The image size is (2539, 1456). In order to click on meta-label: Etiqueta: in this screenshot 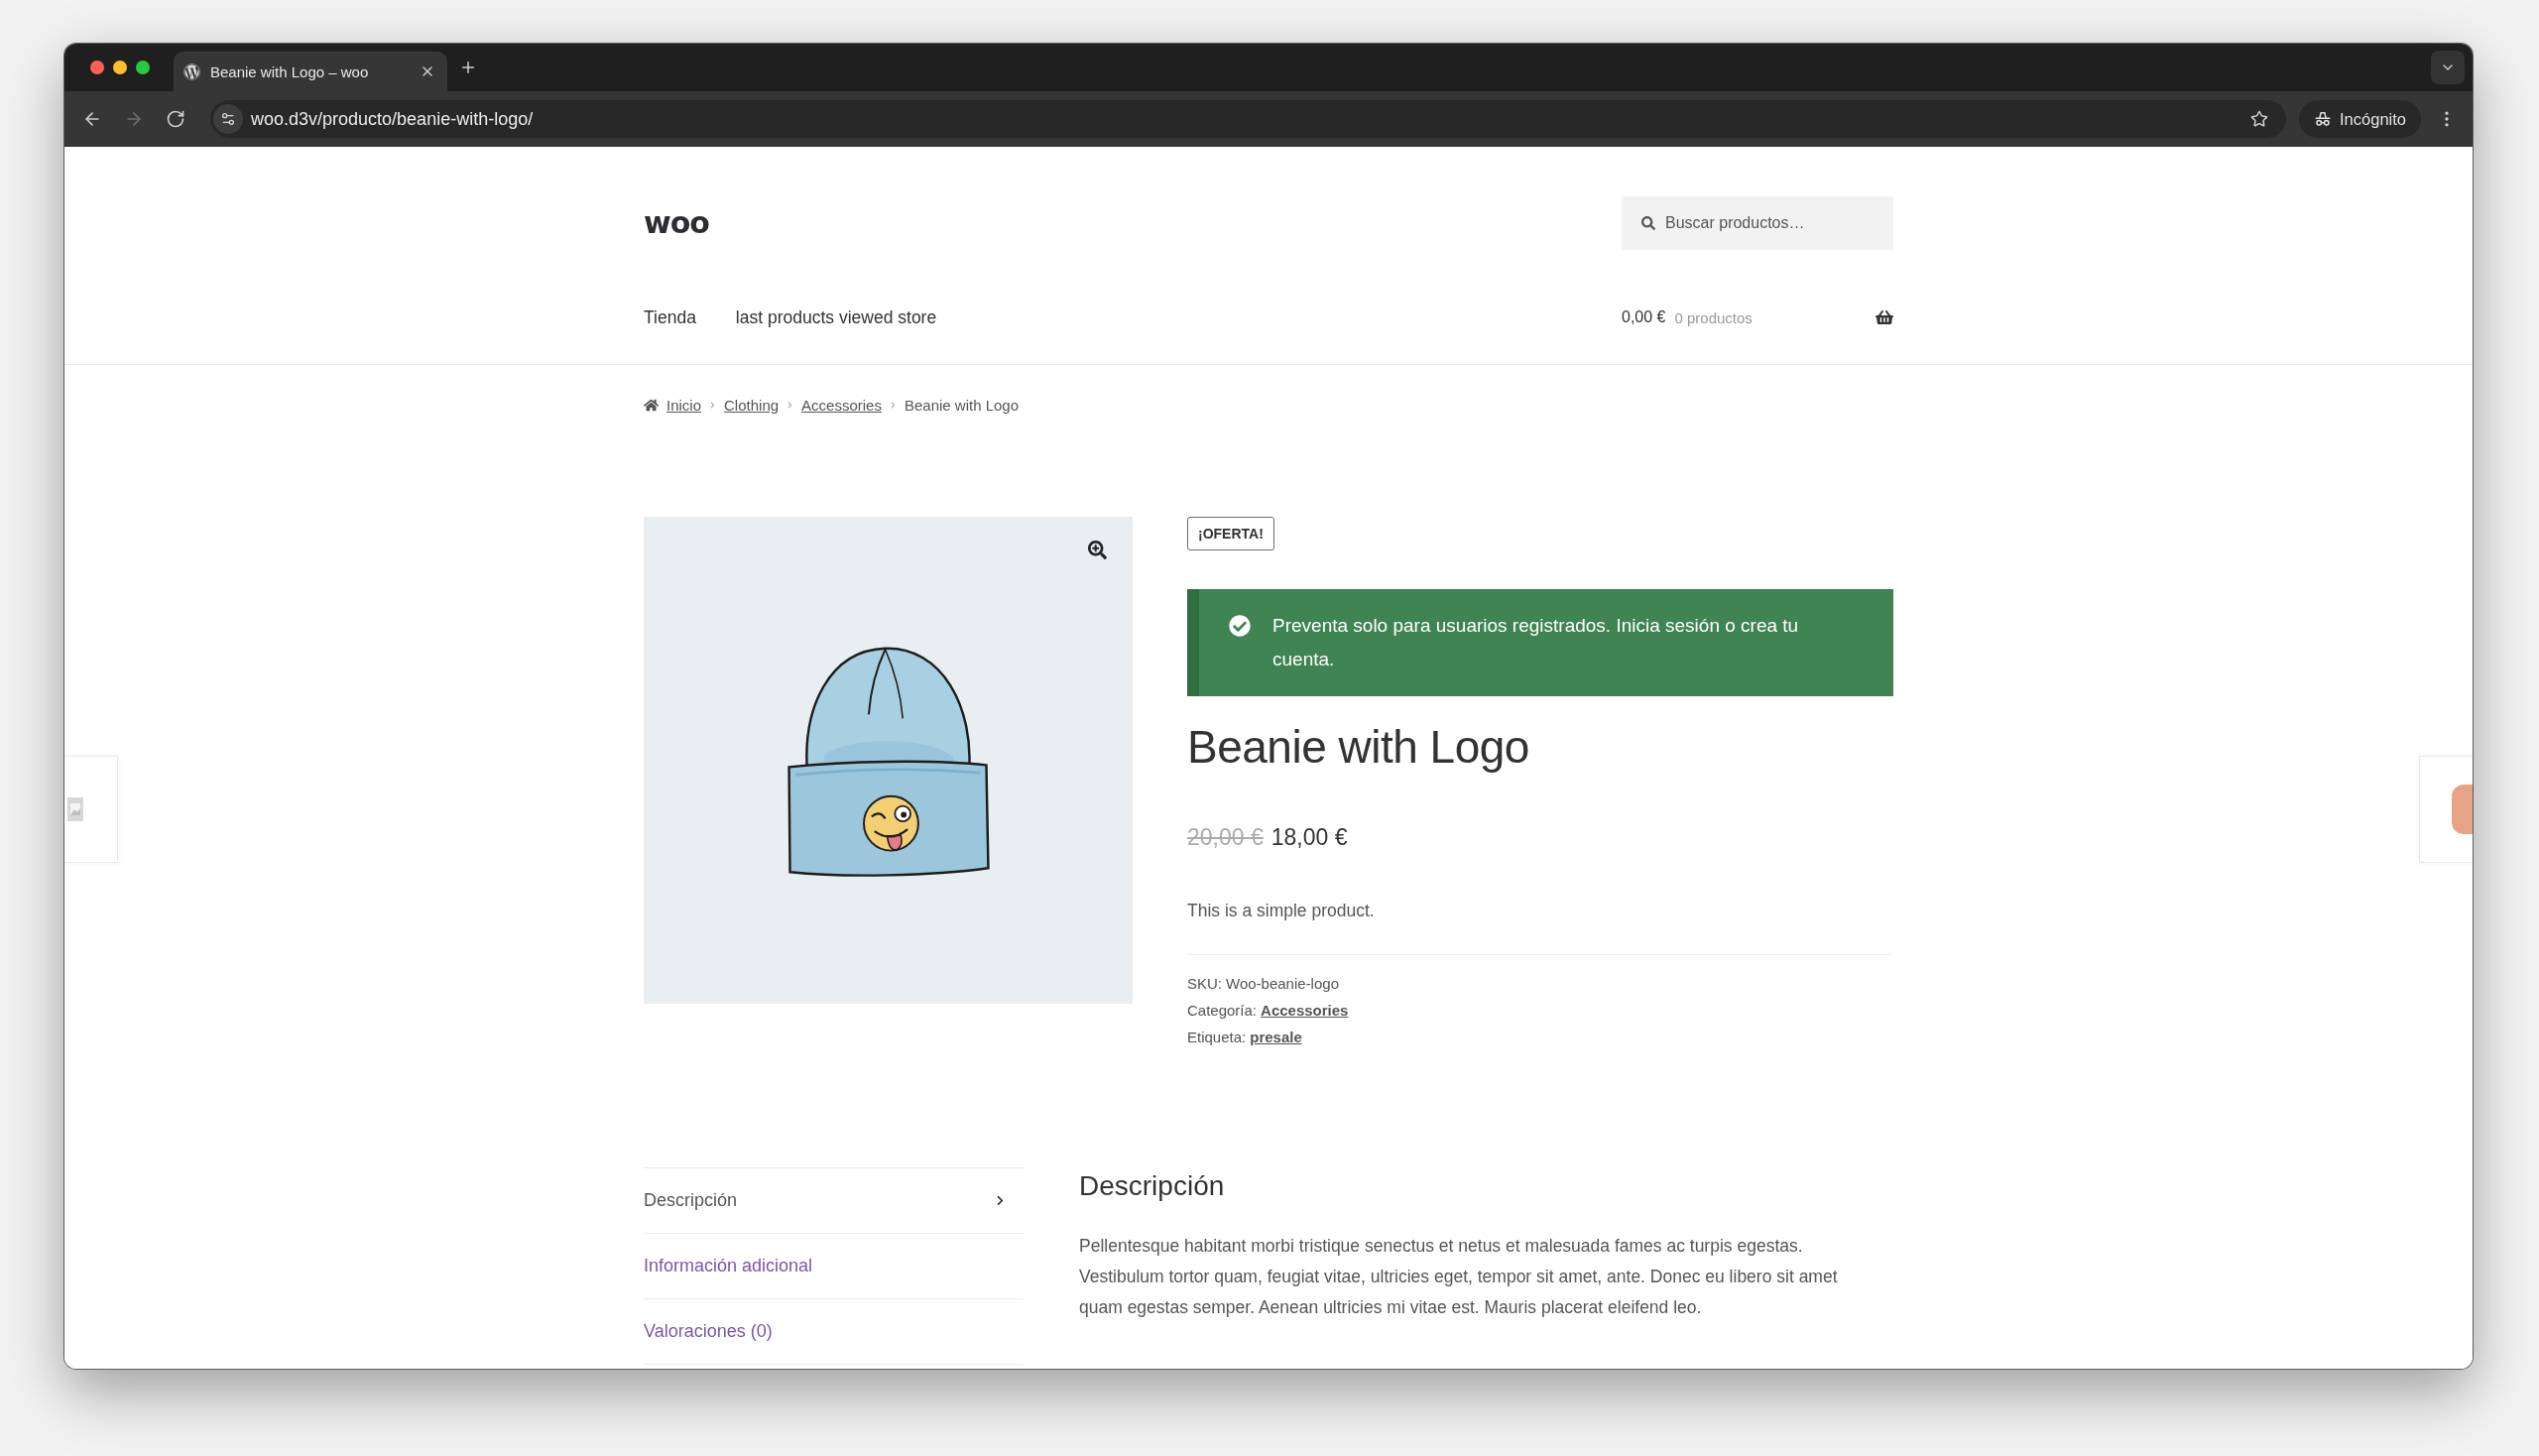, I will do `click(1217, 1037)`.